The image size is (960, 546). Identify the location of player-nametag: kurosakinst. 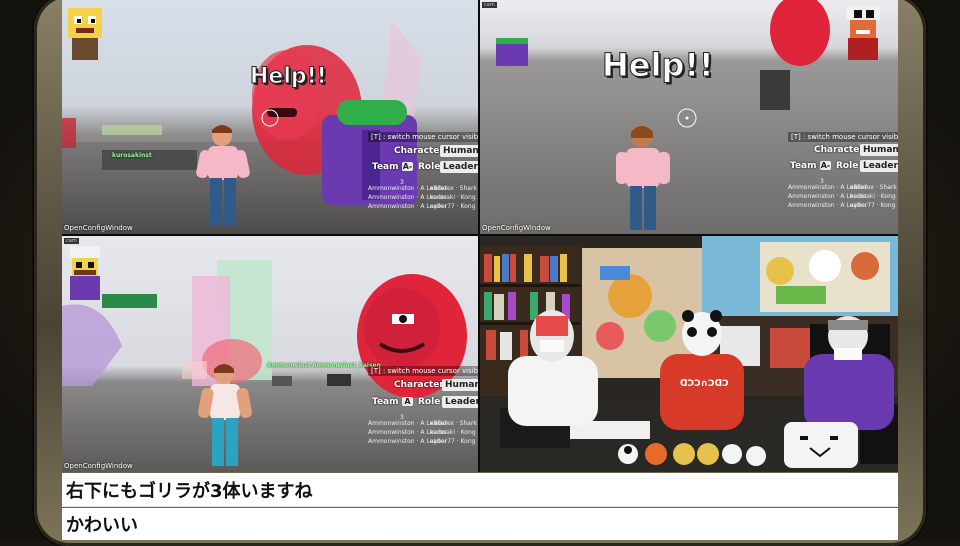
(132, 155).